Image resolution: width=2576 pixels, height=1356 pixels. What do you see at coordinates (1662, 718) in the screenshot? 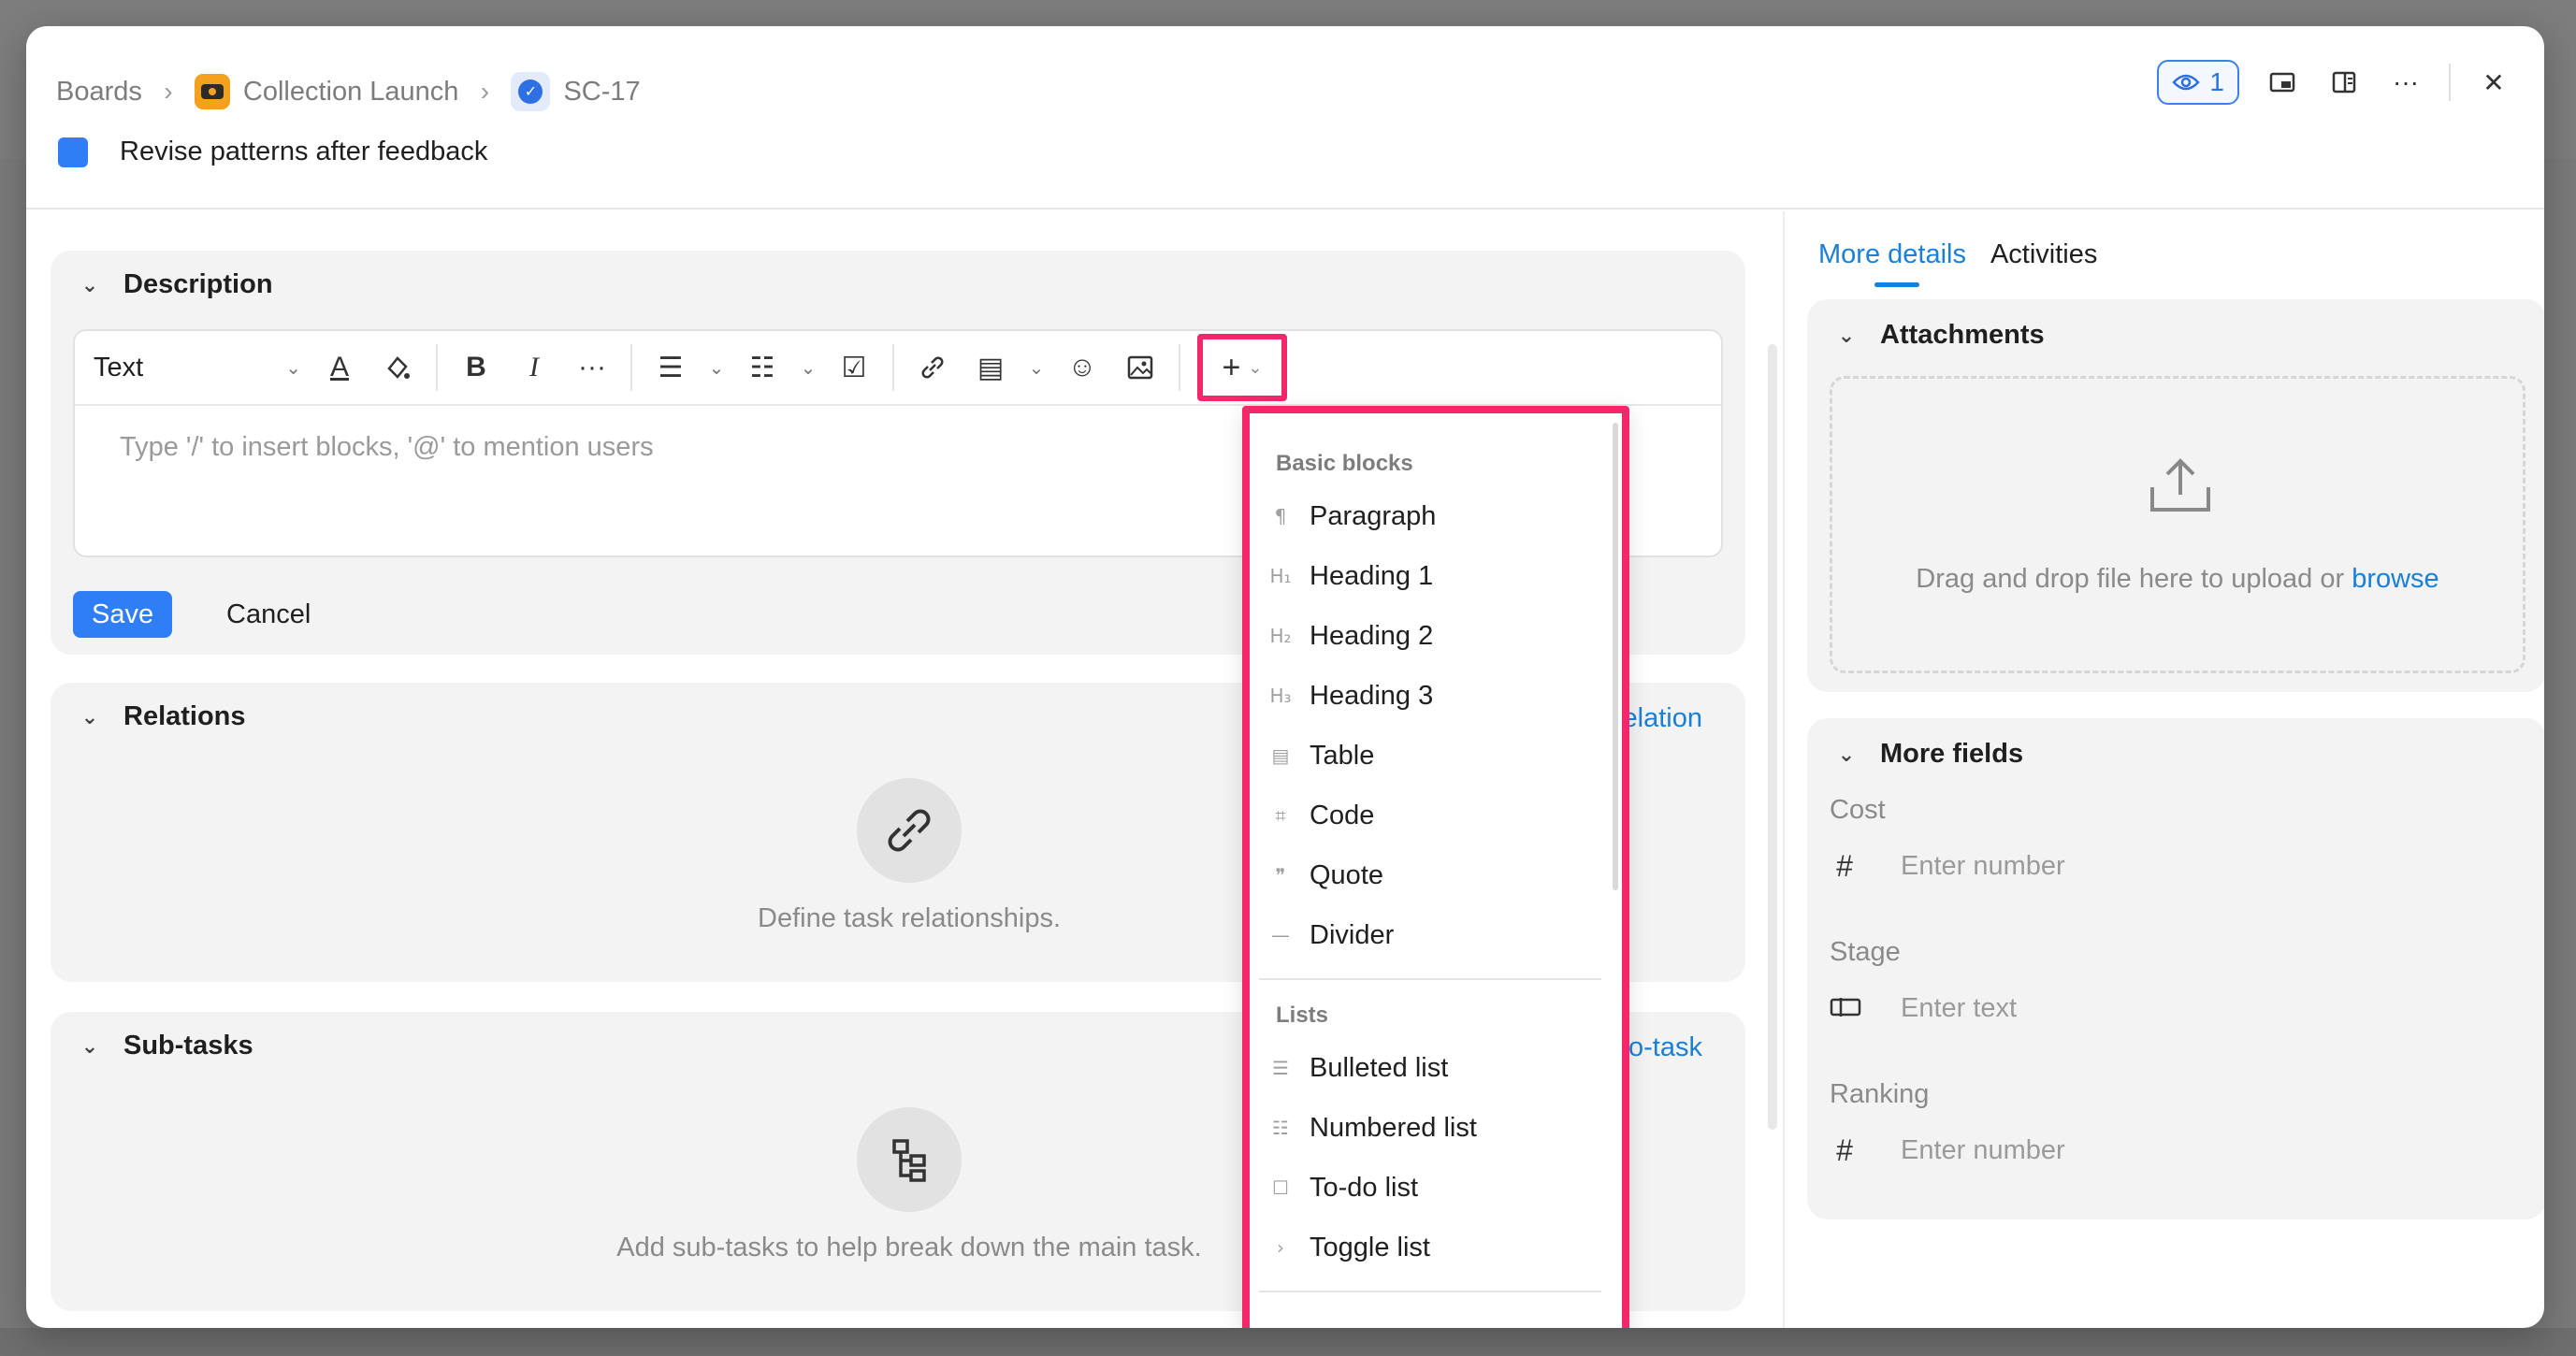
I see `add-relation-link: elation` at bounding box center [1662, 718].